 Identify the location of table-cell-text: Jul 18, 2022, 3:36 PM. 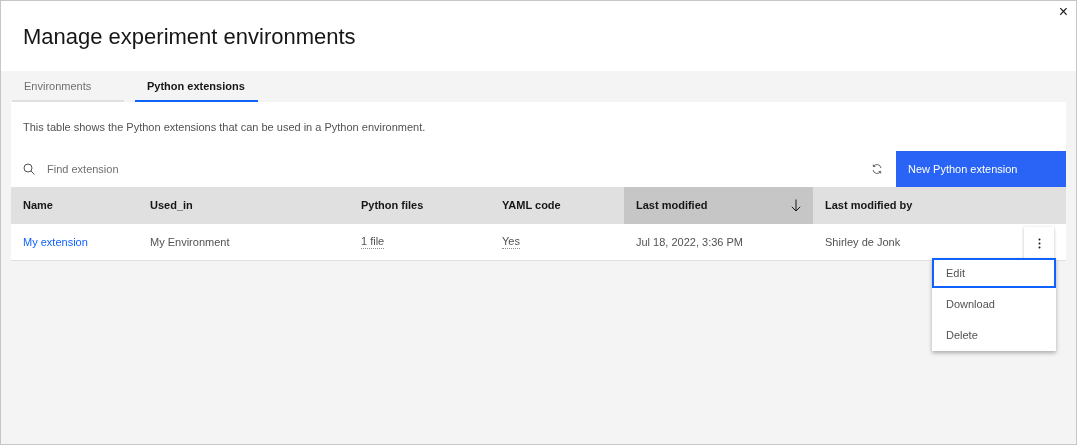
(689, 242).